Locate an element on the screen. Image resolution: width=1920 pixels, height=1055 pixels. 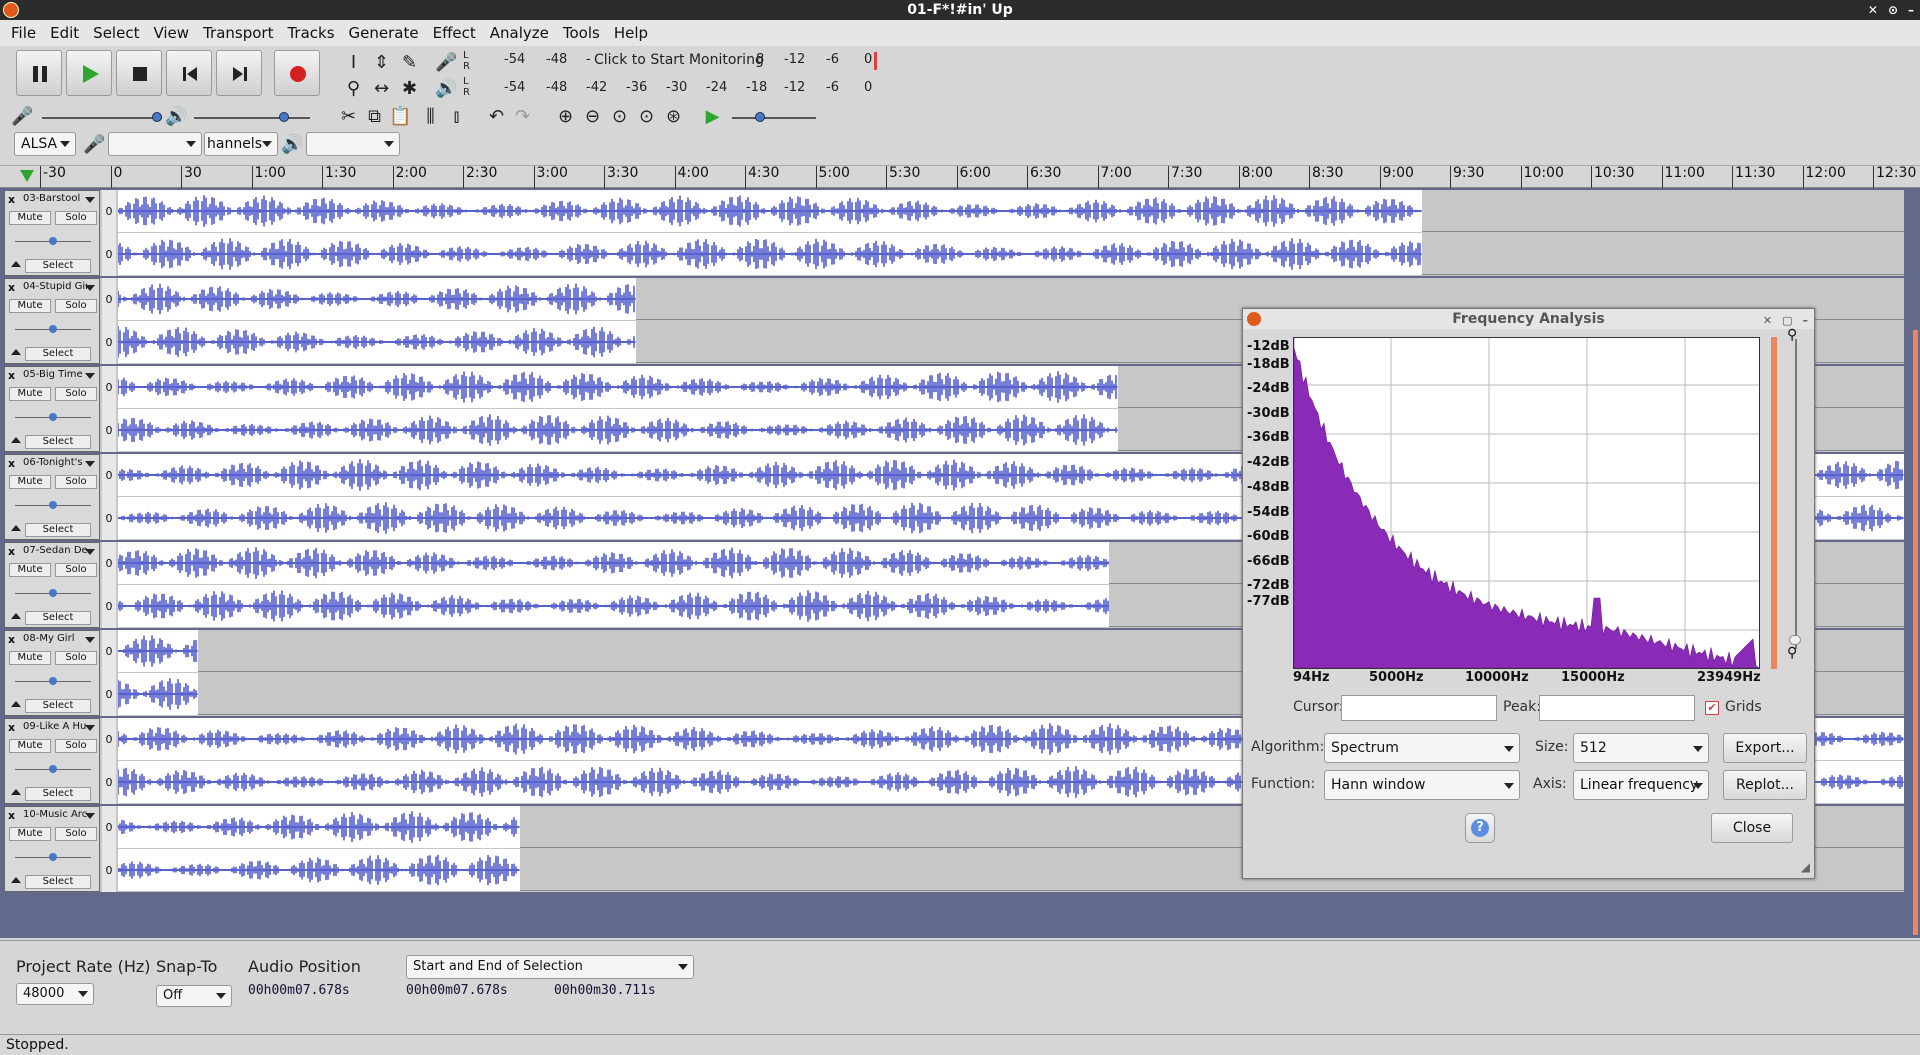
cursor-field is located at coordinates (1419, 708).